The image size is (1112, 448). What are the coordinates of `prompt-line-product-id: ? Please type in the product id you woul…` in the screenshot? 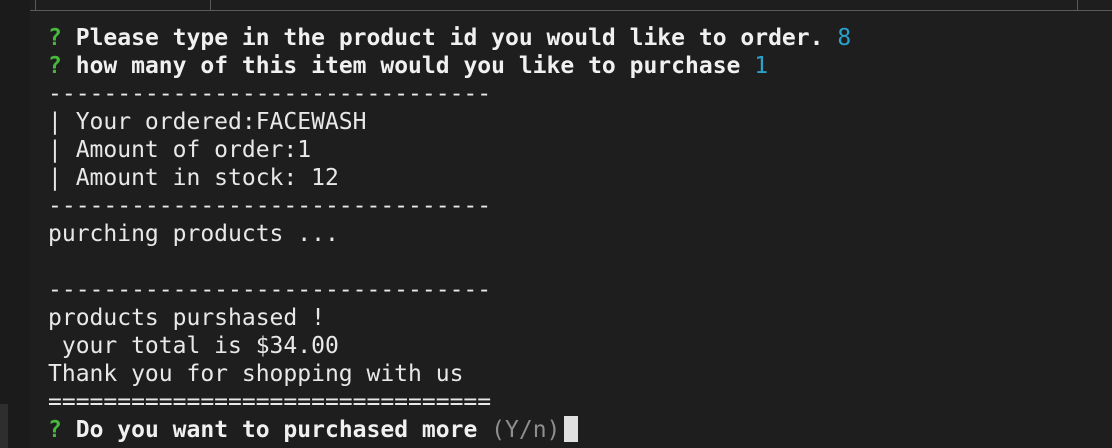 It's located at (449, 38).